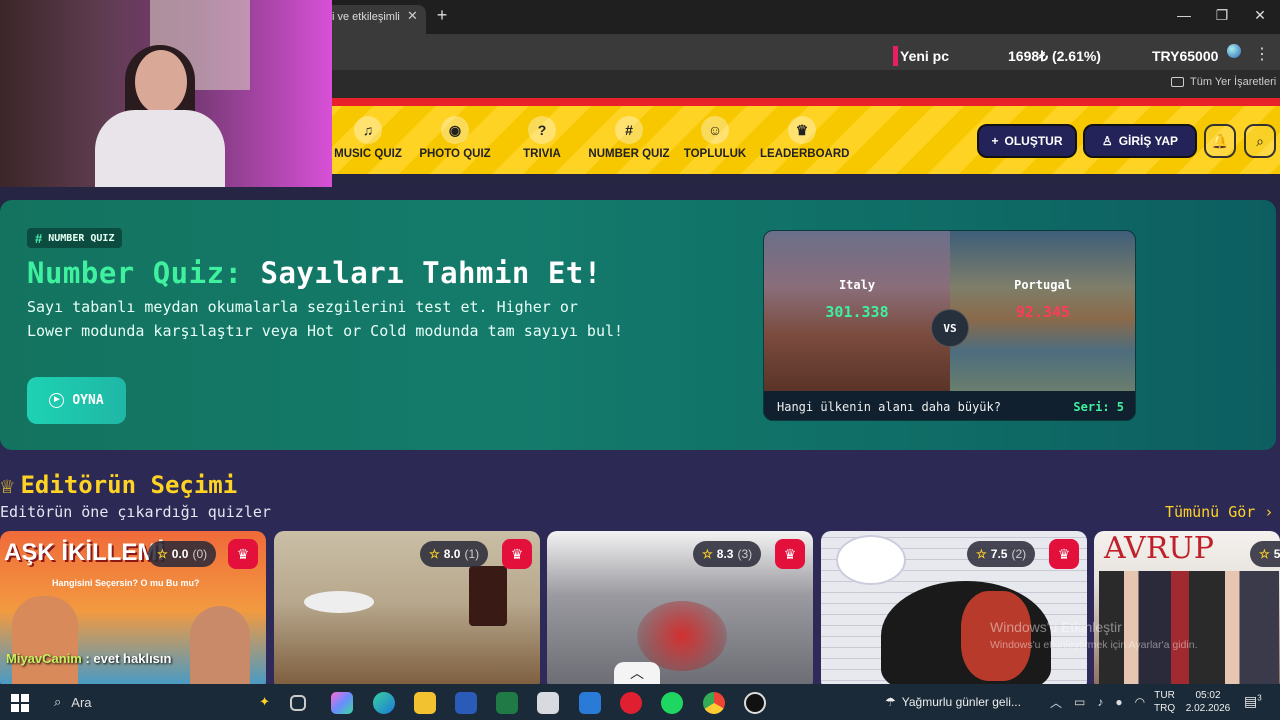  What do you see at coordinates (166, 93) in the screenshot?
I see `webcam-overlay` at bounding box center [166, 93].